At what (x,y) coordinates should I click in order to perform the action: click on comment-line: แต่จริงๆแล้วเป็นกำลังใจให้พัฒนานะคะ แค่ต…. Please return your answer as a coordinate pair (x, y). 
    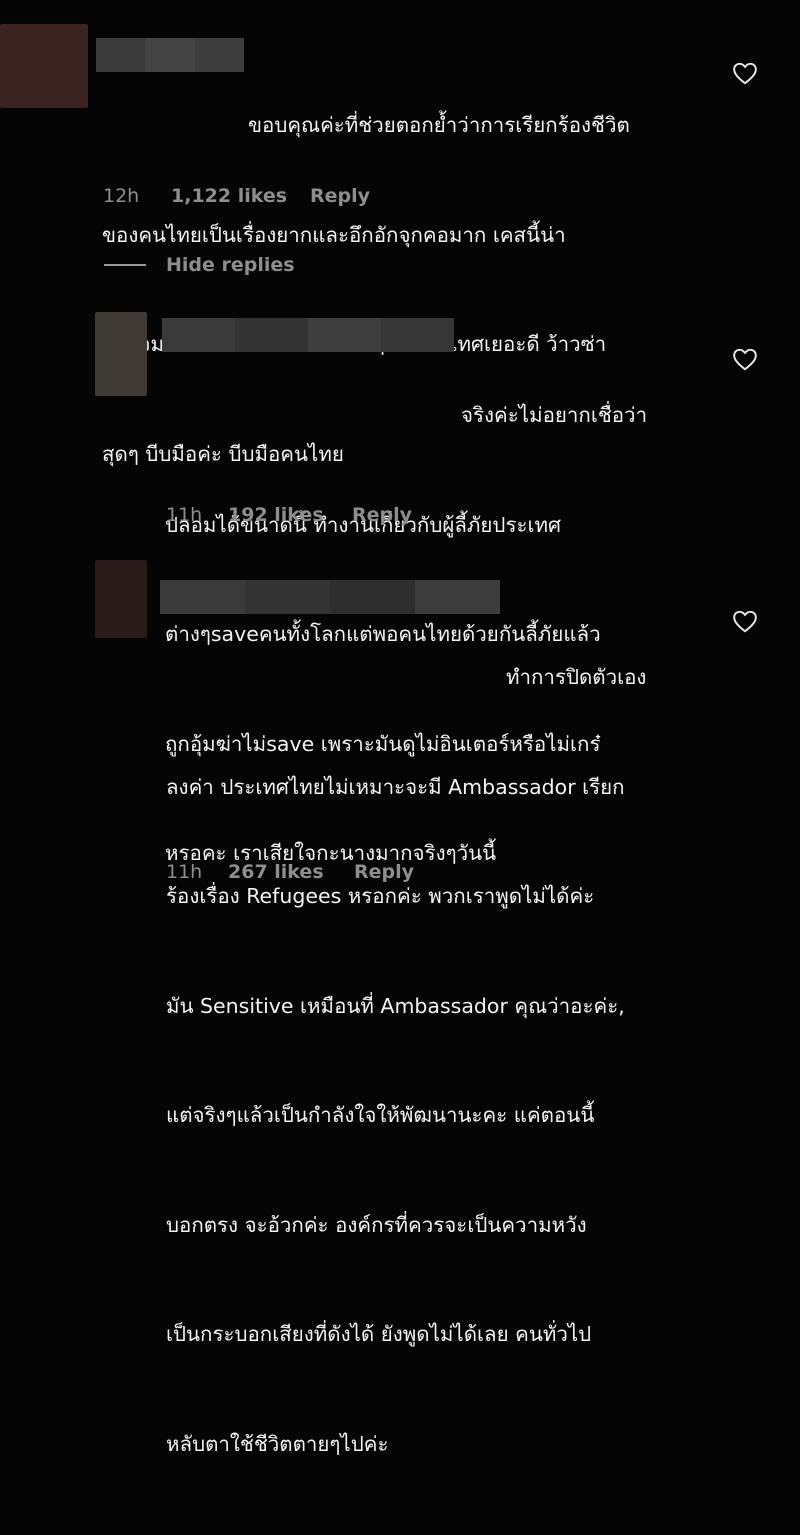
    Looking at the image, I should click on (380, 1115).